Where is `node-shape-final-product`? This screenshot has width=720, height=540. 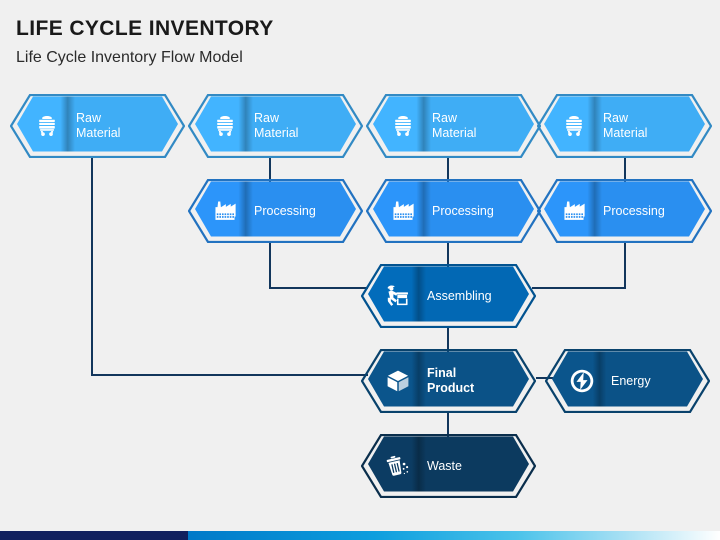 node-shape-final-product is located at coordinates (448, 381).